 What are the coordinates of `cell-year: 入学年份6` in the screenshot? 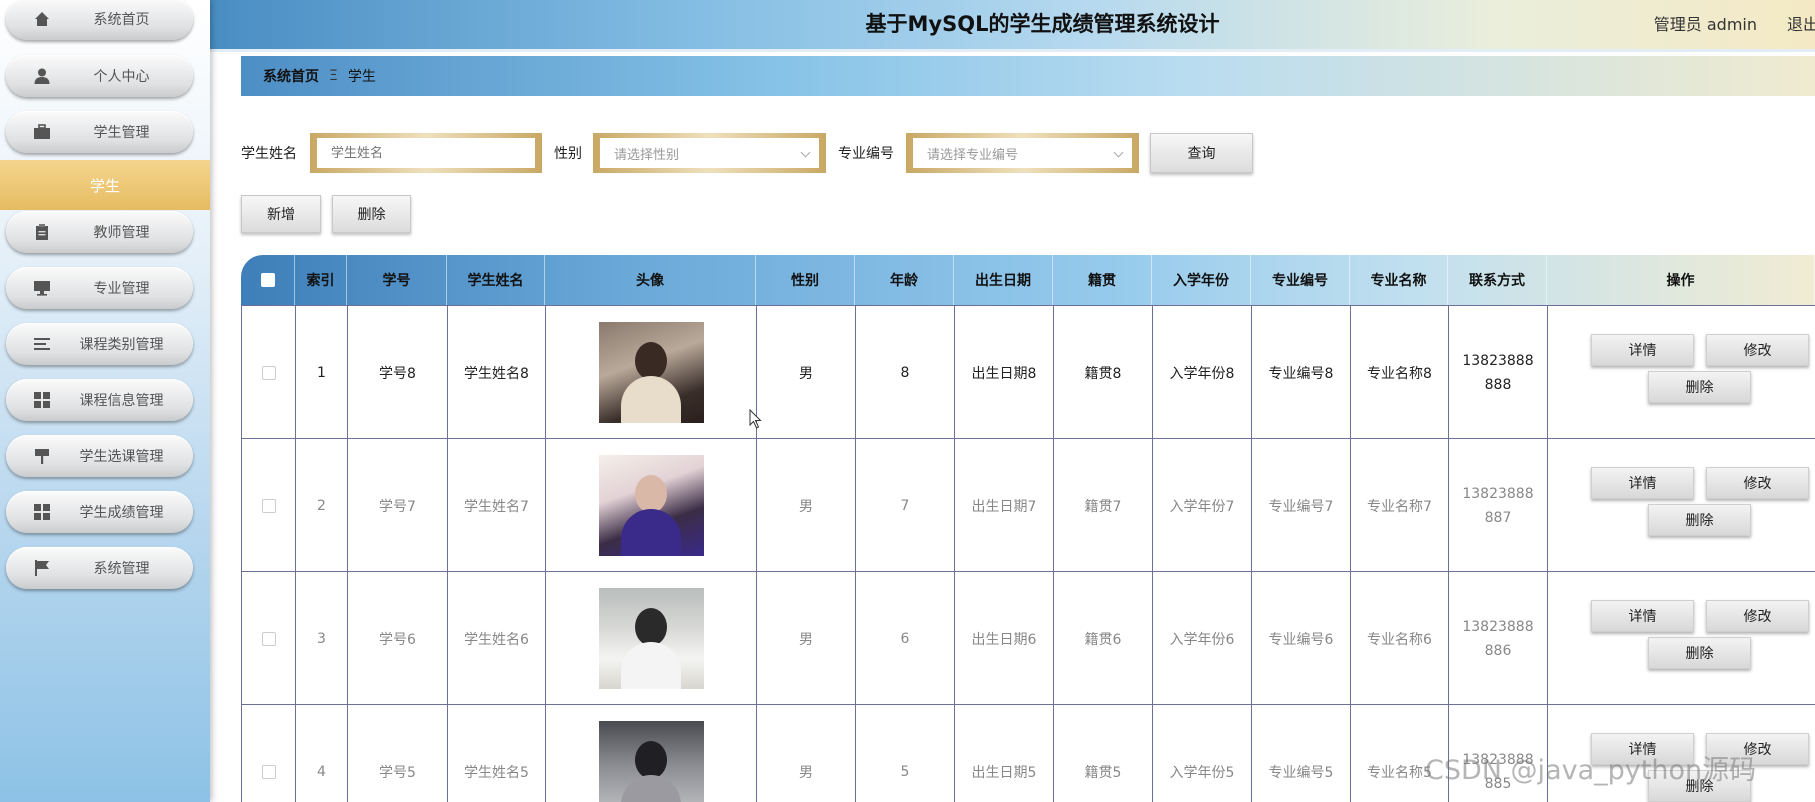 It's located at (1201, 638).